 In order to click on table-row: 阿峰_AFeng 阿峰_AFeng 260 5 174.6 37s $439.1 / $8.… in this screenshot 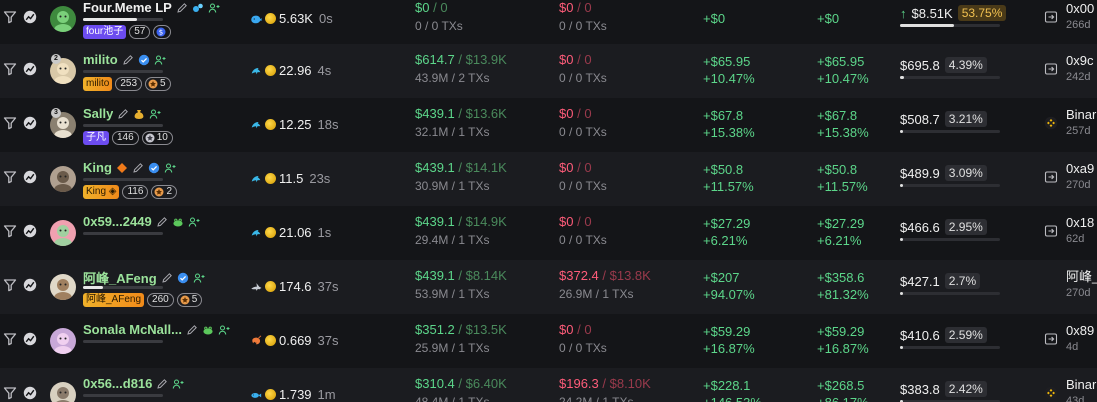, I will do `click(548, 287)`.